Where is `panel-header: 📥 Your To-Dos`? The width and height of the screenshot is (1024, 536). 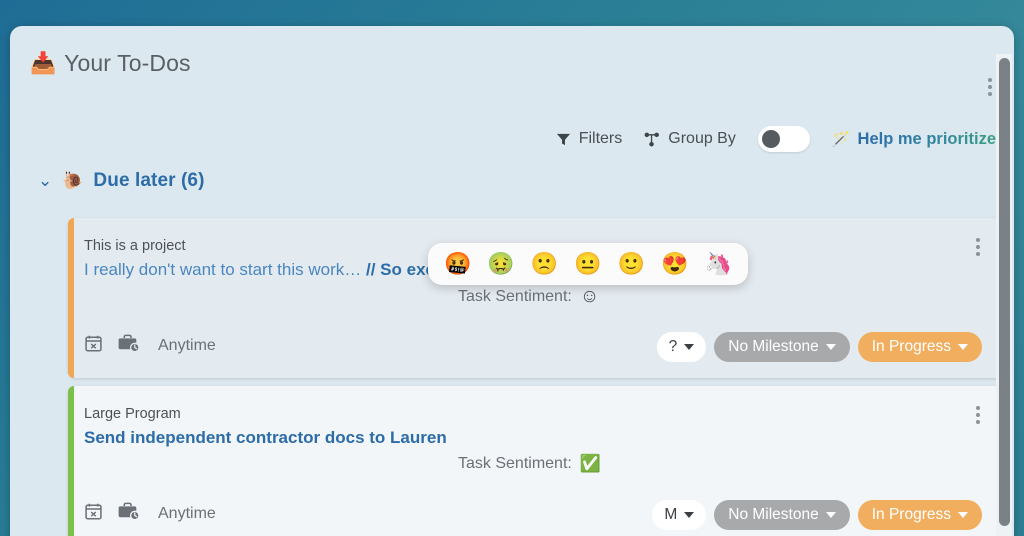 panel-header: 📥 Your To-Dos is located at coordinates (512, 61).